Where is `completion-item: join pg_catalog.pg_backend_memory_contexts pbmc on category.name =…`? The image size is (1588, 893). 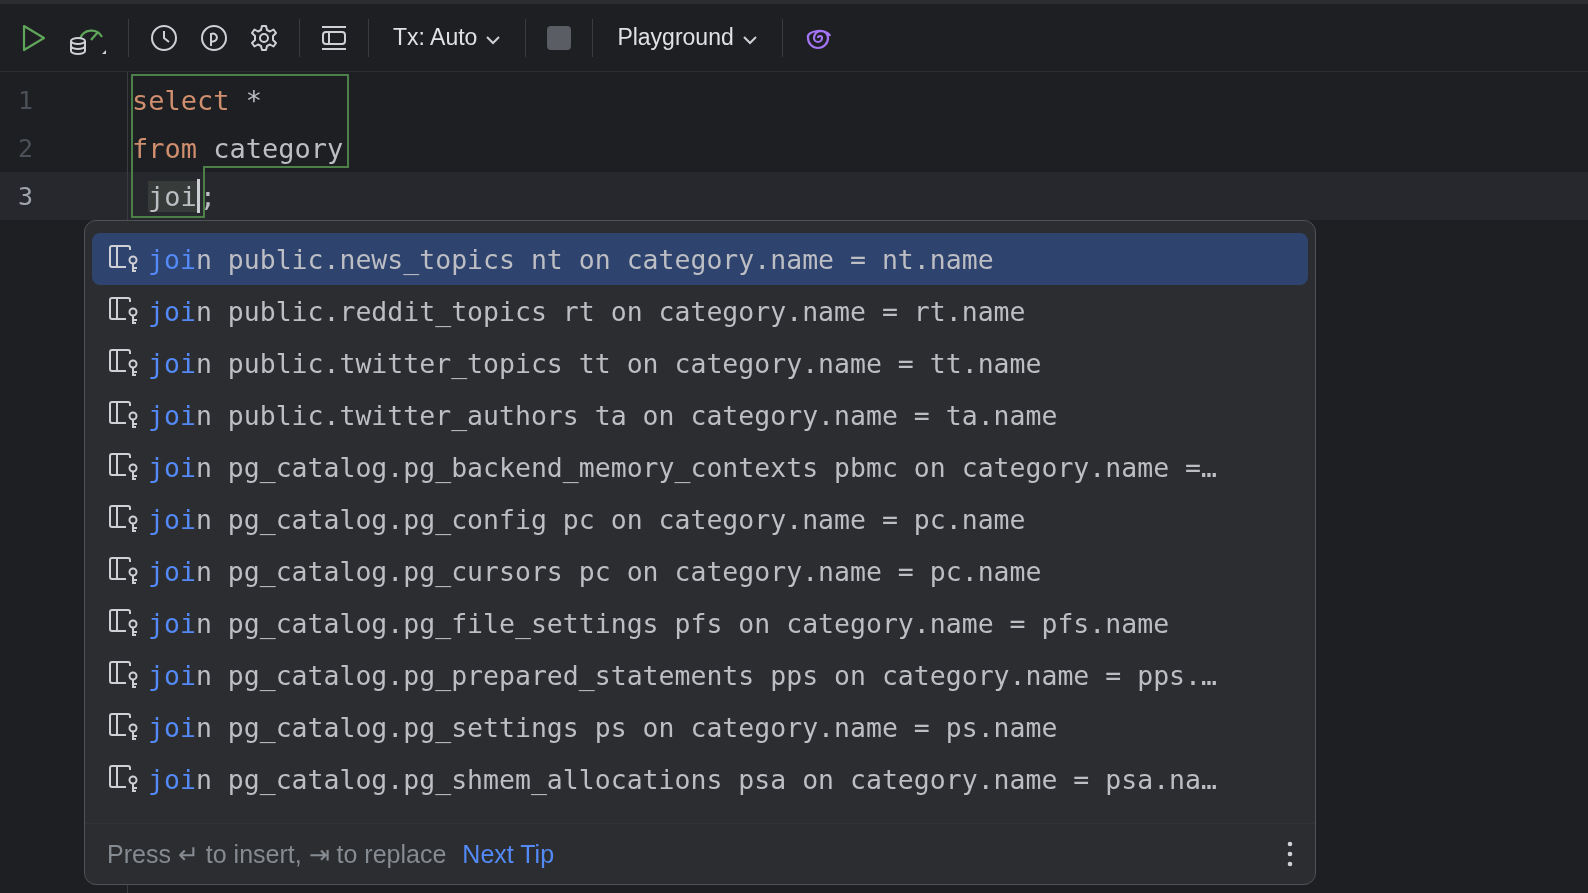 completion-item: join pg_catalog.pg_backend_memory_contexts pbmc on category.name =… is located at coordinates (700, 467).